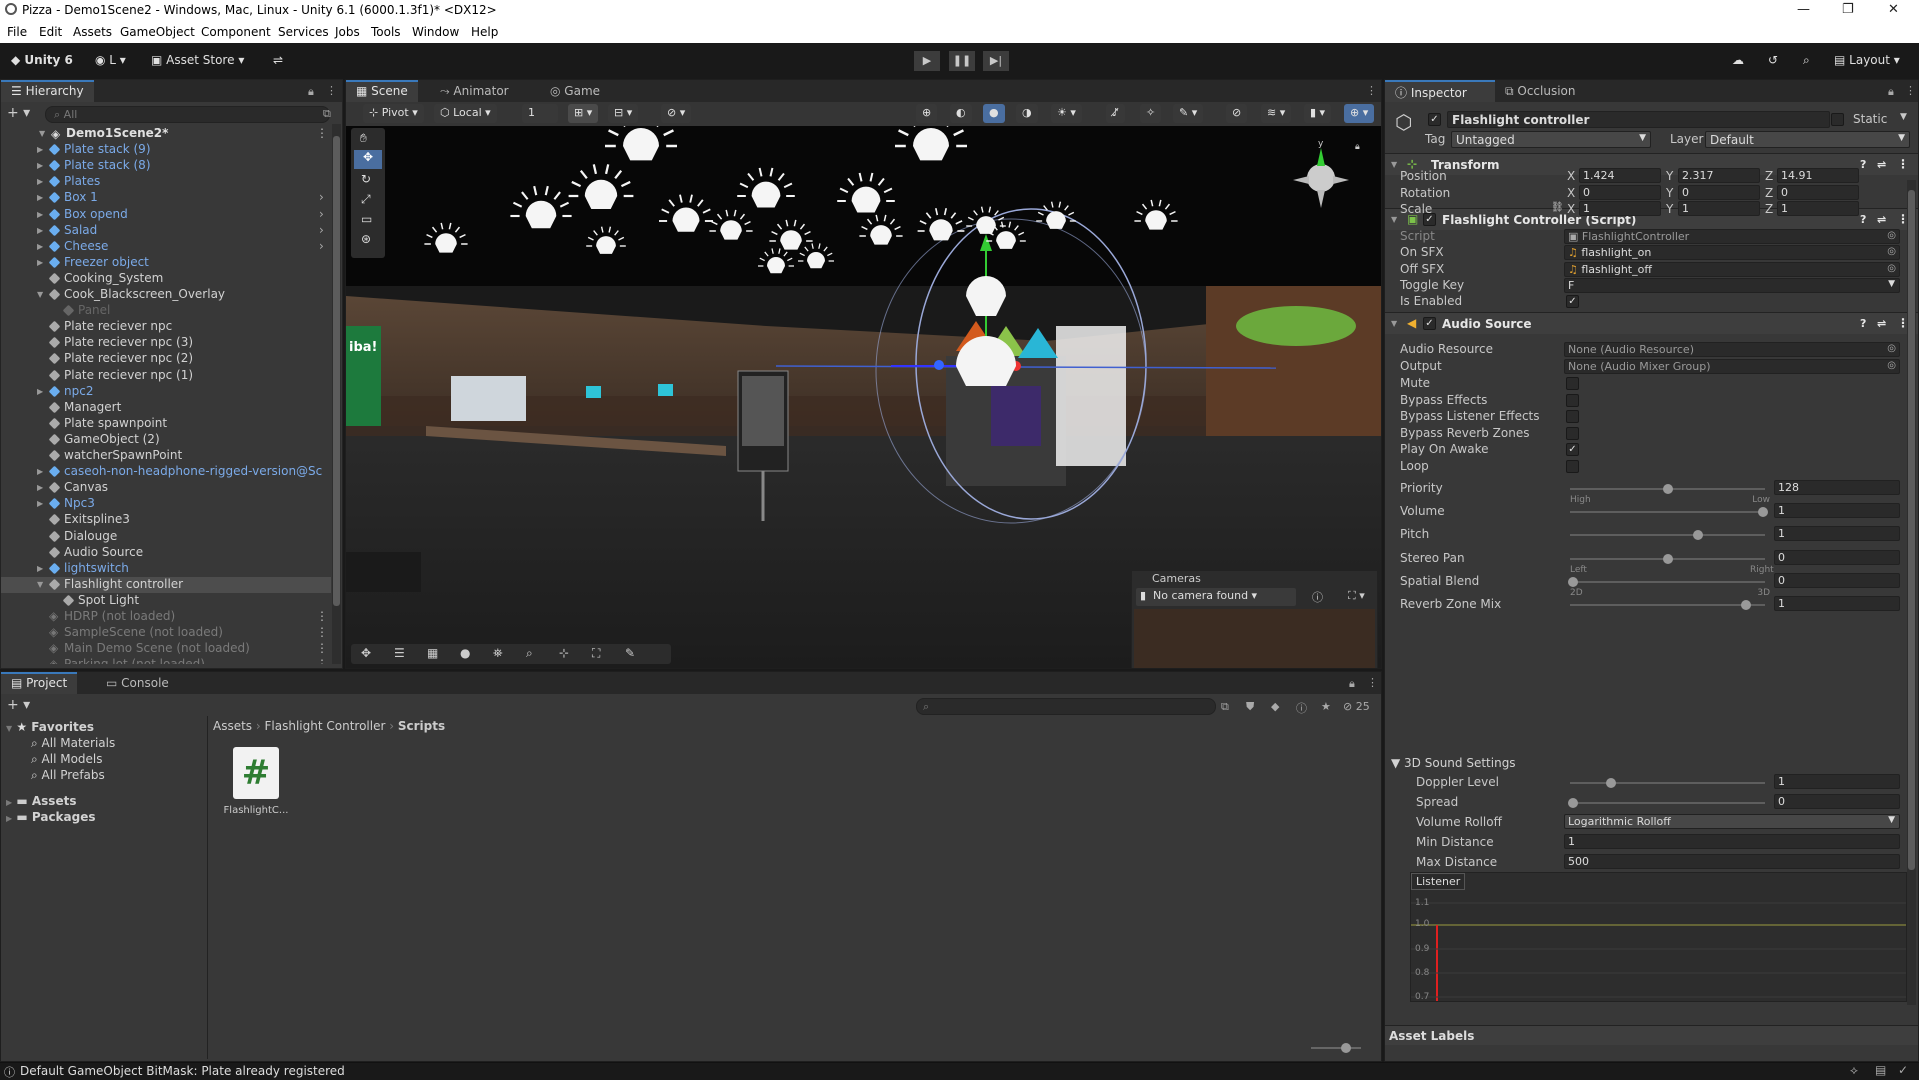 The image size is (1919, 1080). I want to click on local-dropdown: ⬡ Local ▾, so click(465, 113).